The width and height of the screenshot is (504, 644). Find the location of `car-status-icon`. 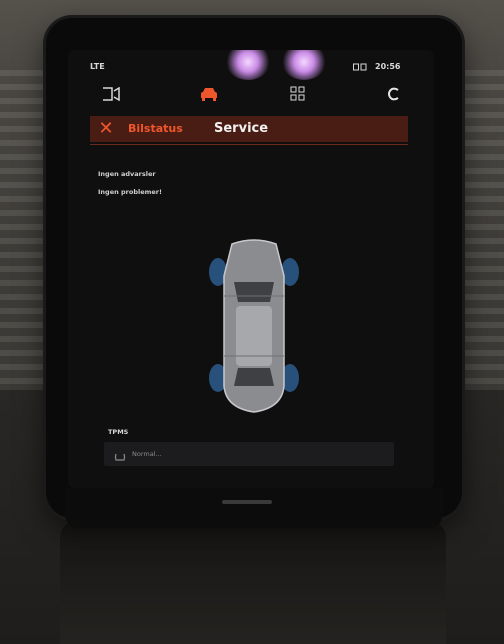

car-status-icon is located at coordinates (209, 95).